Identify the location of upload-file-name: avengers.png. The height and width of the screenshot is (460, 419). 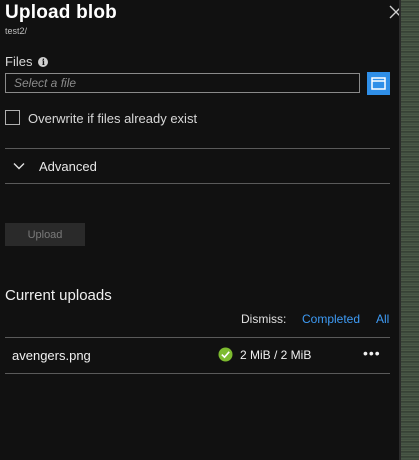
(51, 355).